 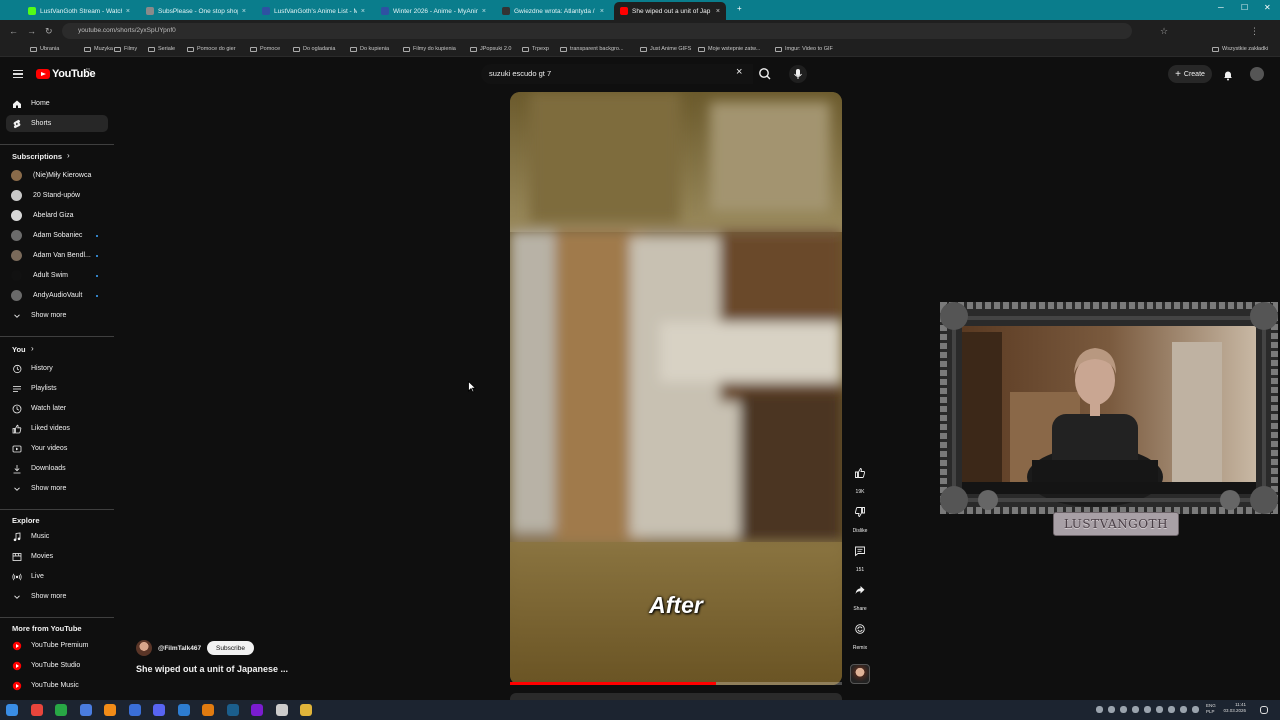 I want to click on browser-tab: Winter 2026 - Anime - MyAnim ×, so click(x=433, y=11).